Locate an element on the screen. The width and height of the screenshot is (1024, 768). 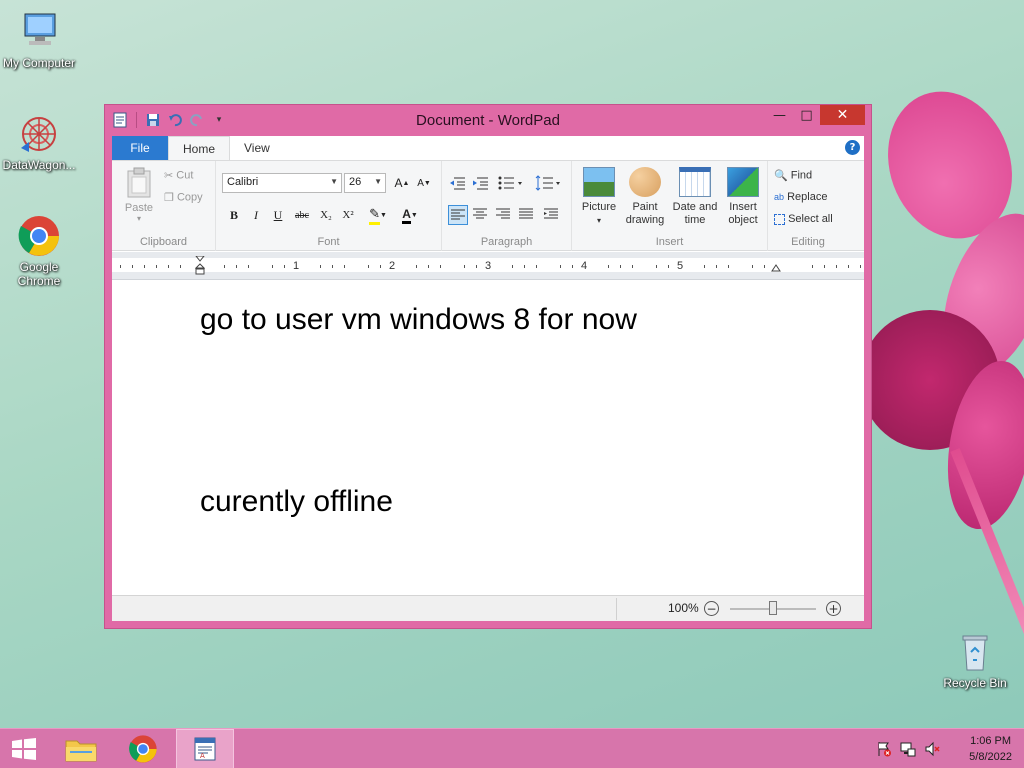
action-center-icon is located at coordinates (884, 749).